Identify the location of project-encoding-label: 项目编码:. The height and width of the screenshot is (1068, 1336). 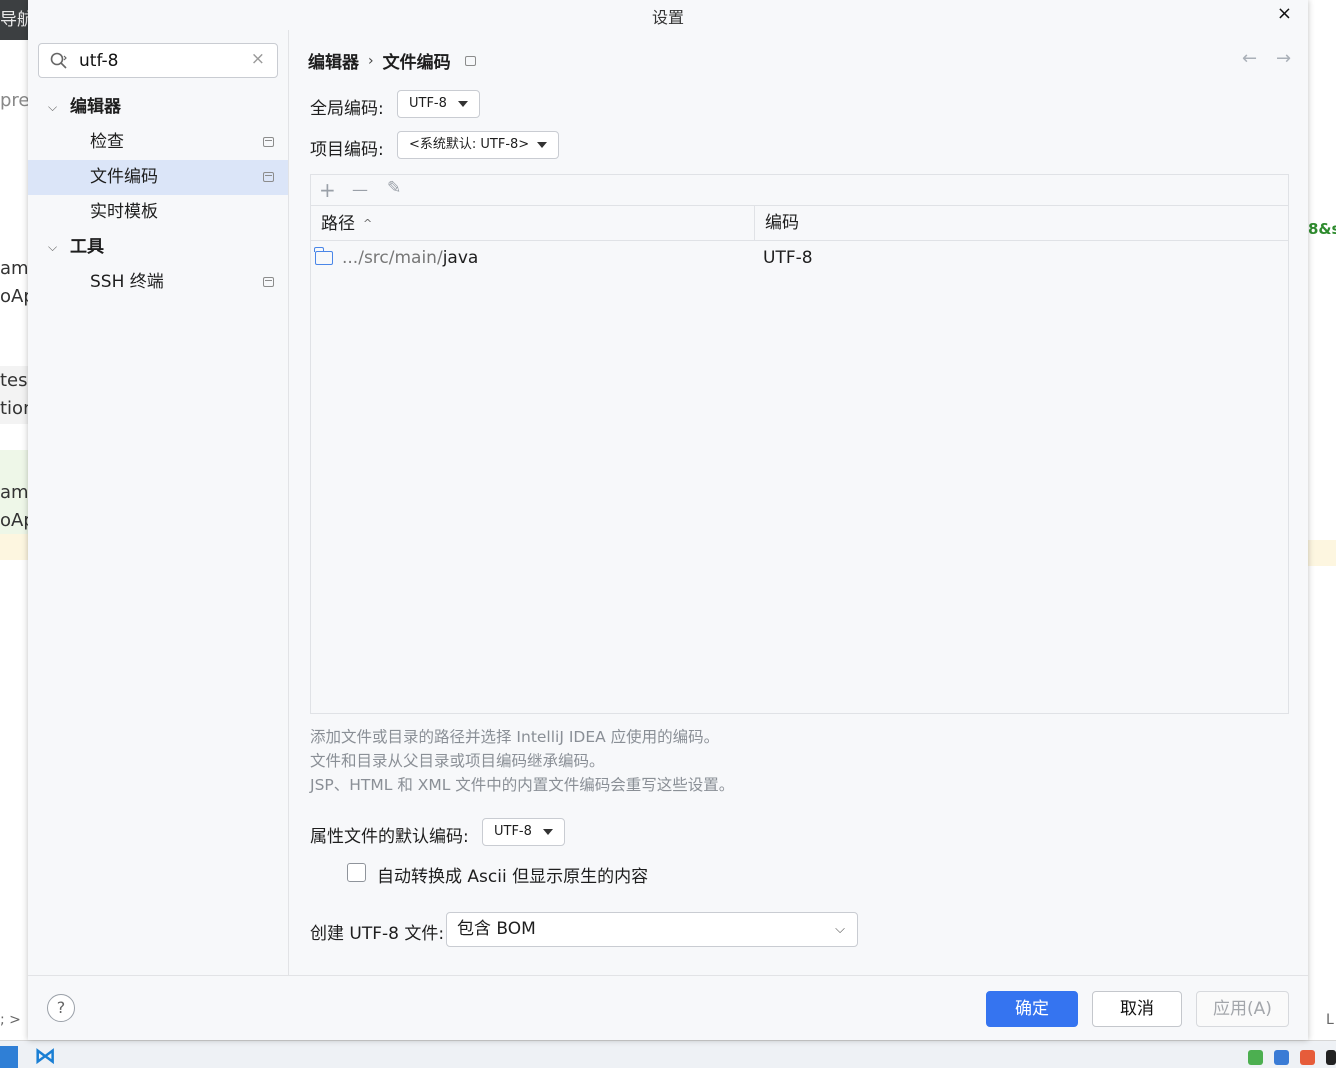
(347, 150).